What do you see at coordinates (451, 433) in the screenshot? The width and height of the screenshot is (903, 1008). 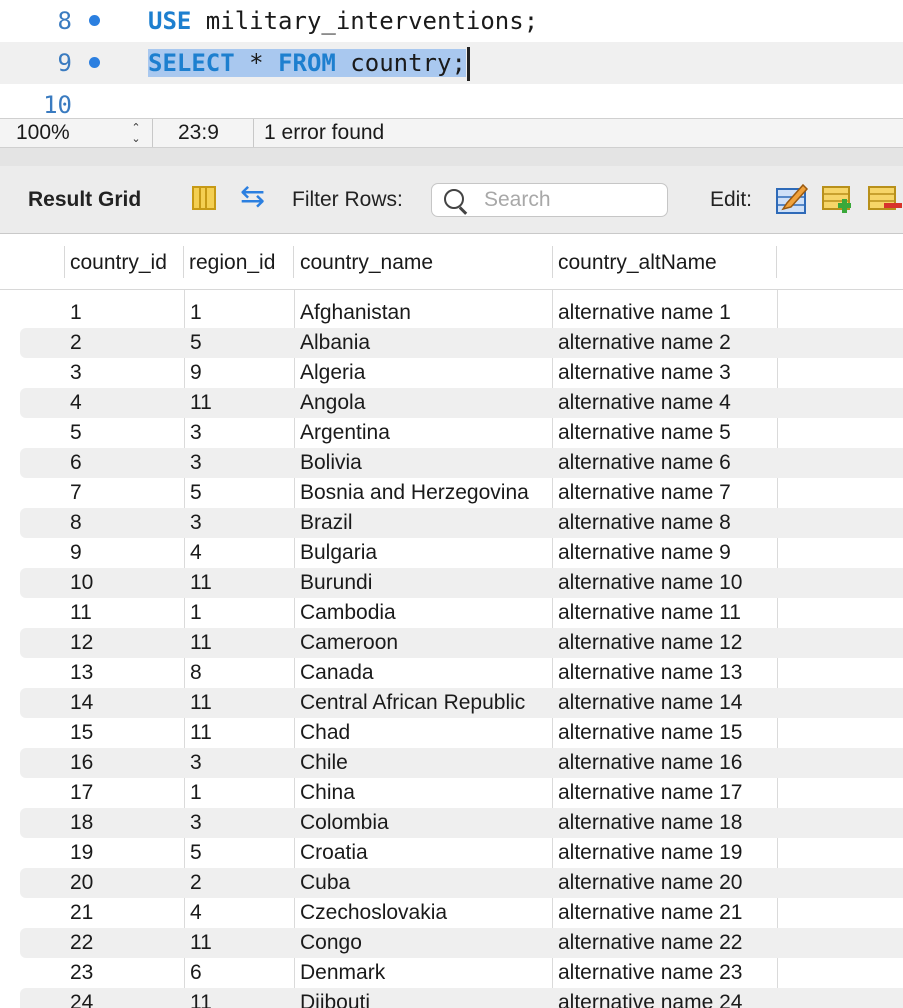 I see `table-row: 5 3 Argentina alternative name 5` at bounding box center [451, 433].